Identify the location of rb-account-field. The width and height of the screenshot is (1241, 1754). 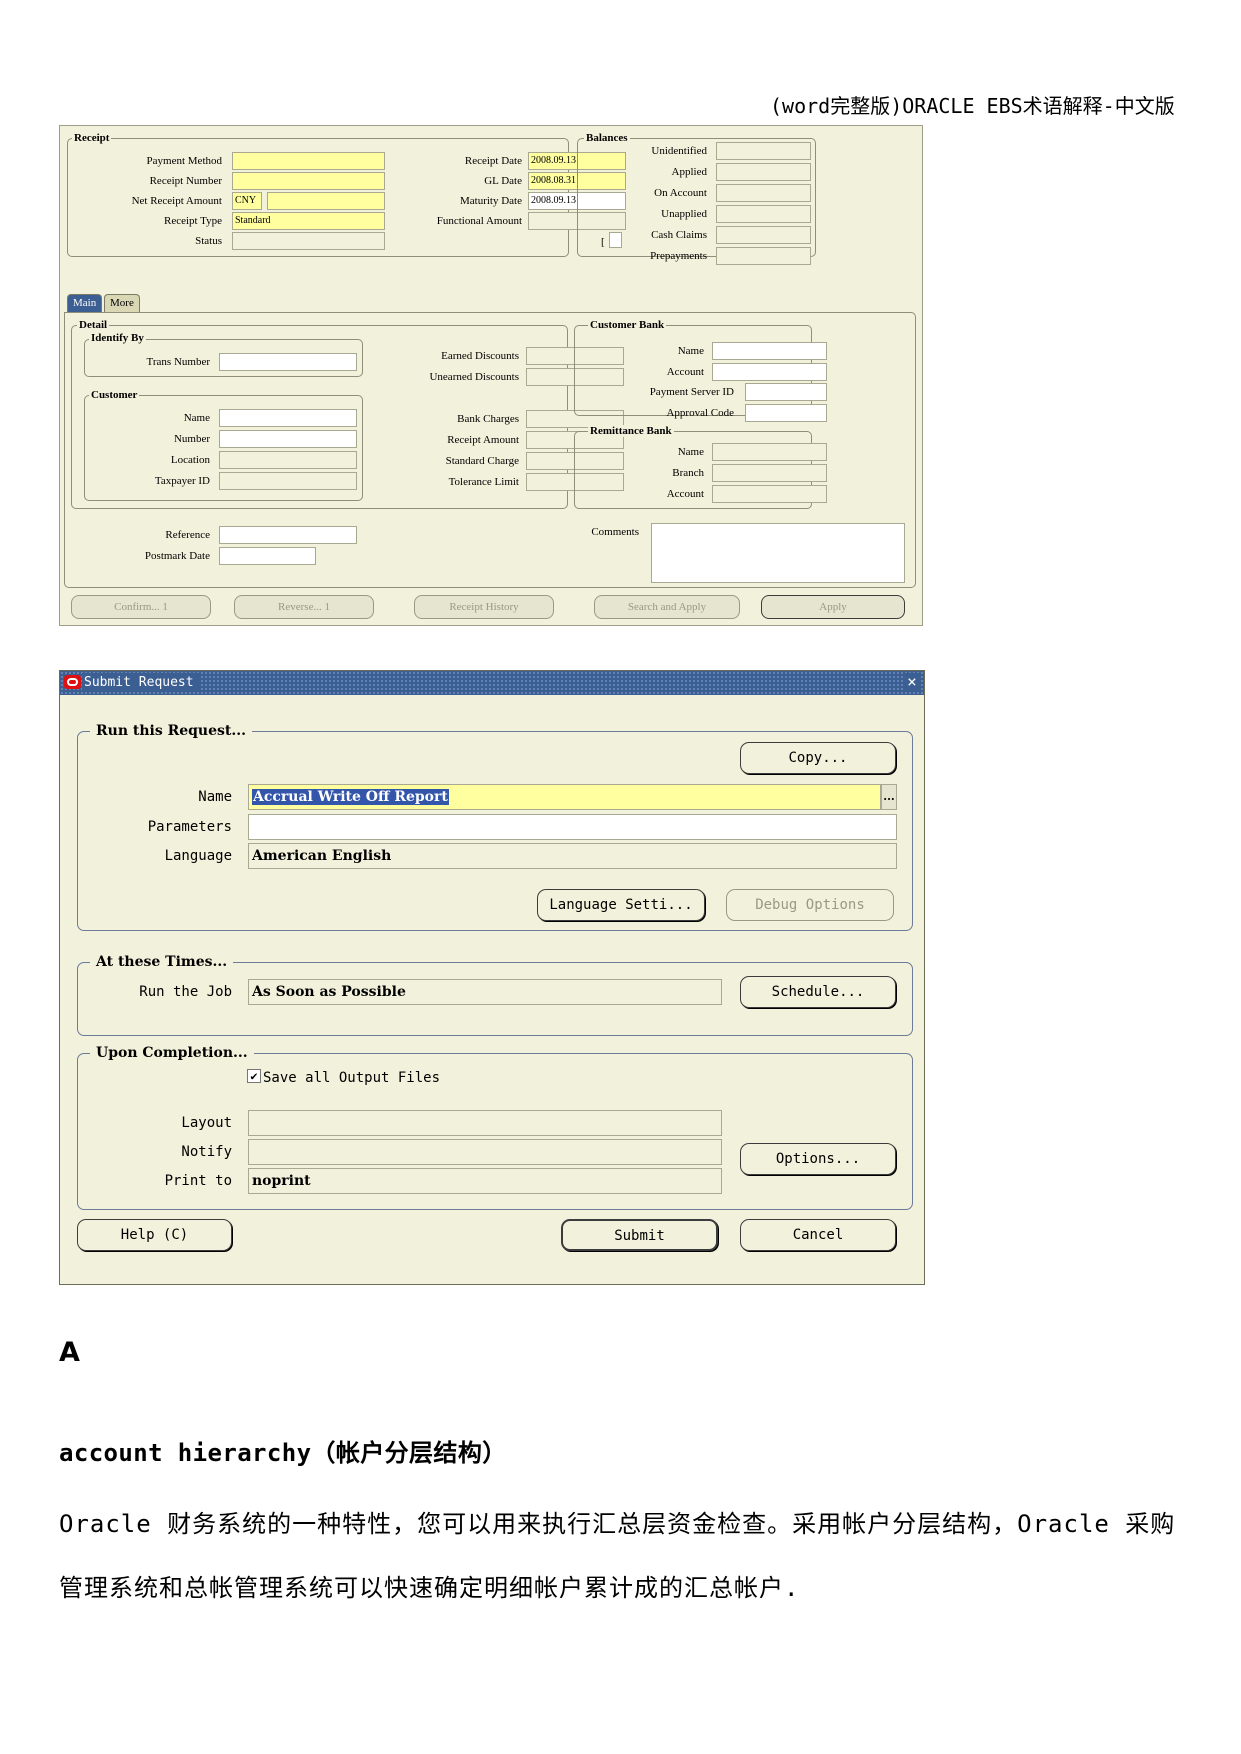
(769, 494).